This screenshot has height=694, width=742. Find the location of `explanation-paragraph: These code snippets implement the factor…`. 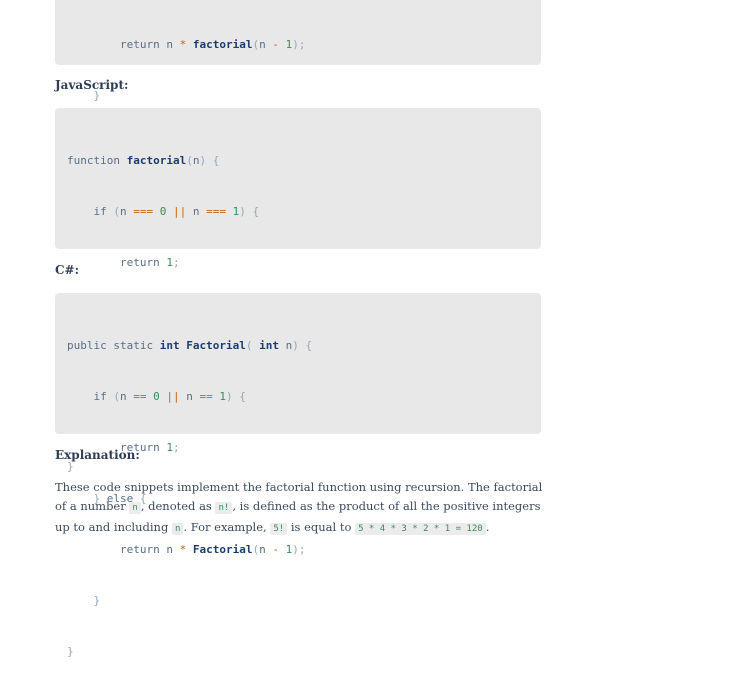

explanation-paragraph: These code snippets implement the factor… is located at coordinates (300, 508).